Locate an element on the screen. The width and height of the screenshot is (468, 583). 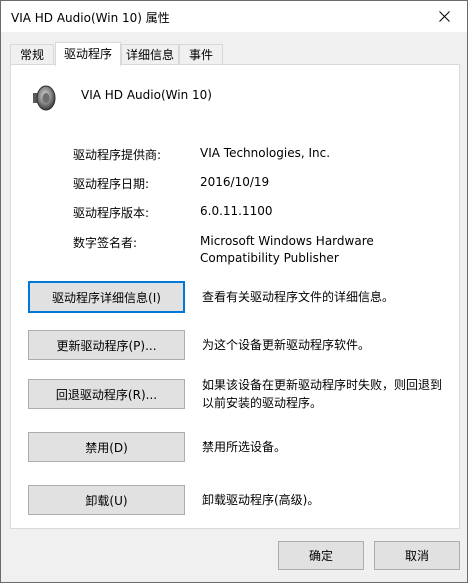
tab-label: 详细信息 is located at coordinates (149, 55).